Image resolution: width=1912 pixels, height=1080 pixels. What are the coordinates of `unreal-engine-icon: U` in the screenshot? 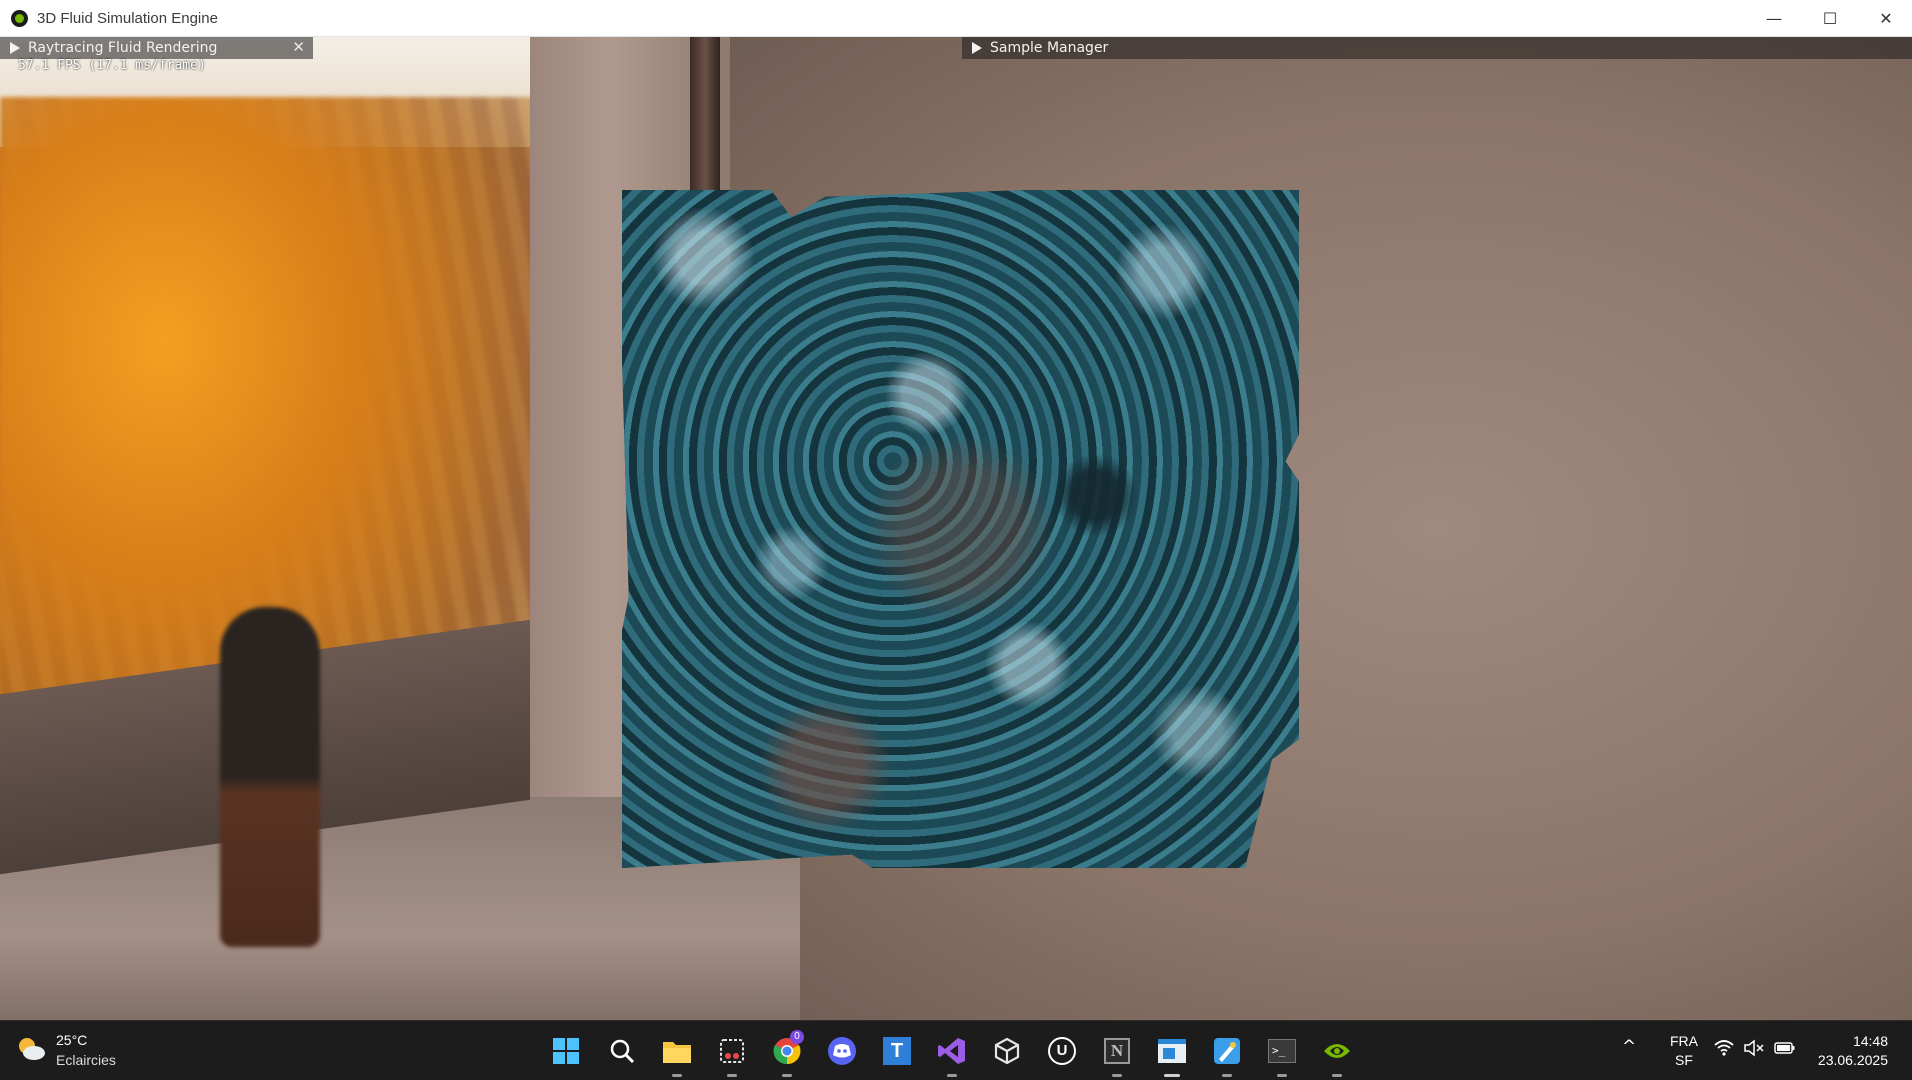 It's located at (1062, 1051).